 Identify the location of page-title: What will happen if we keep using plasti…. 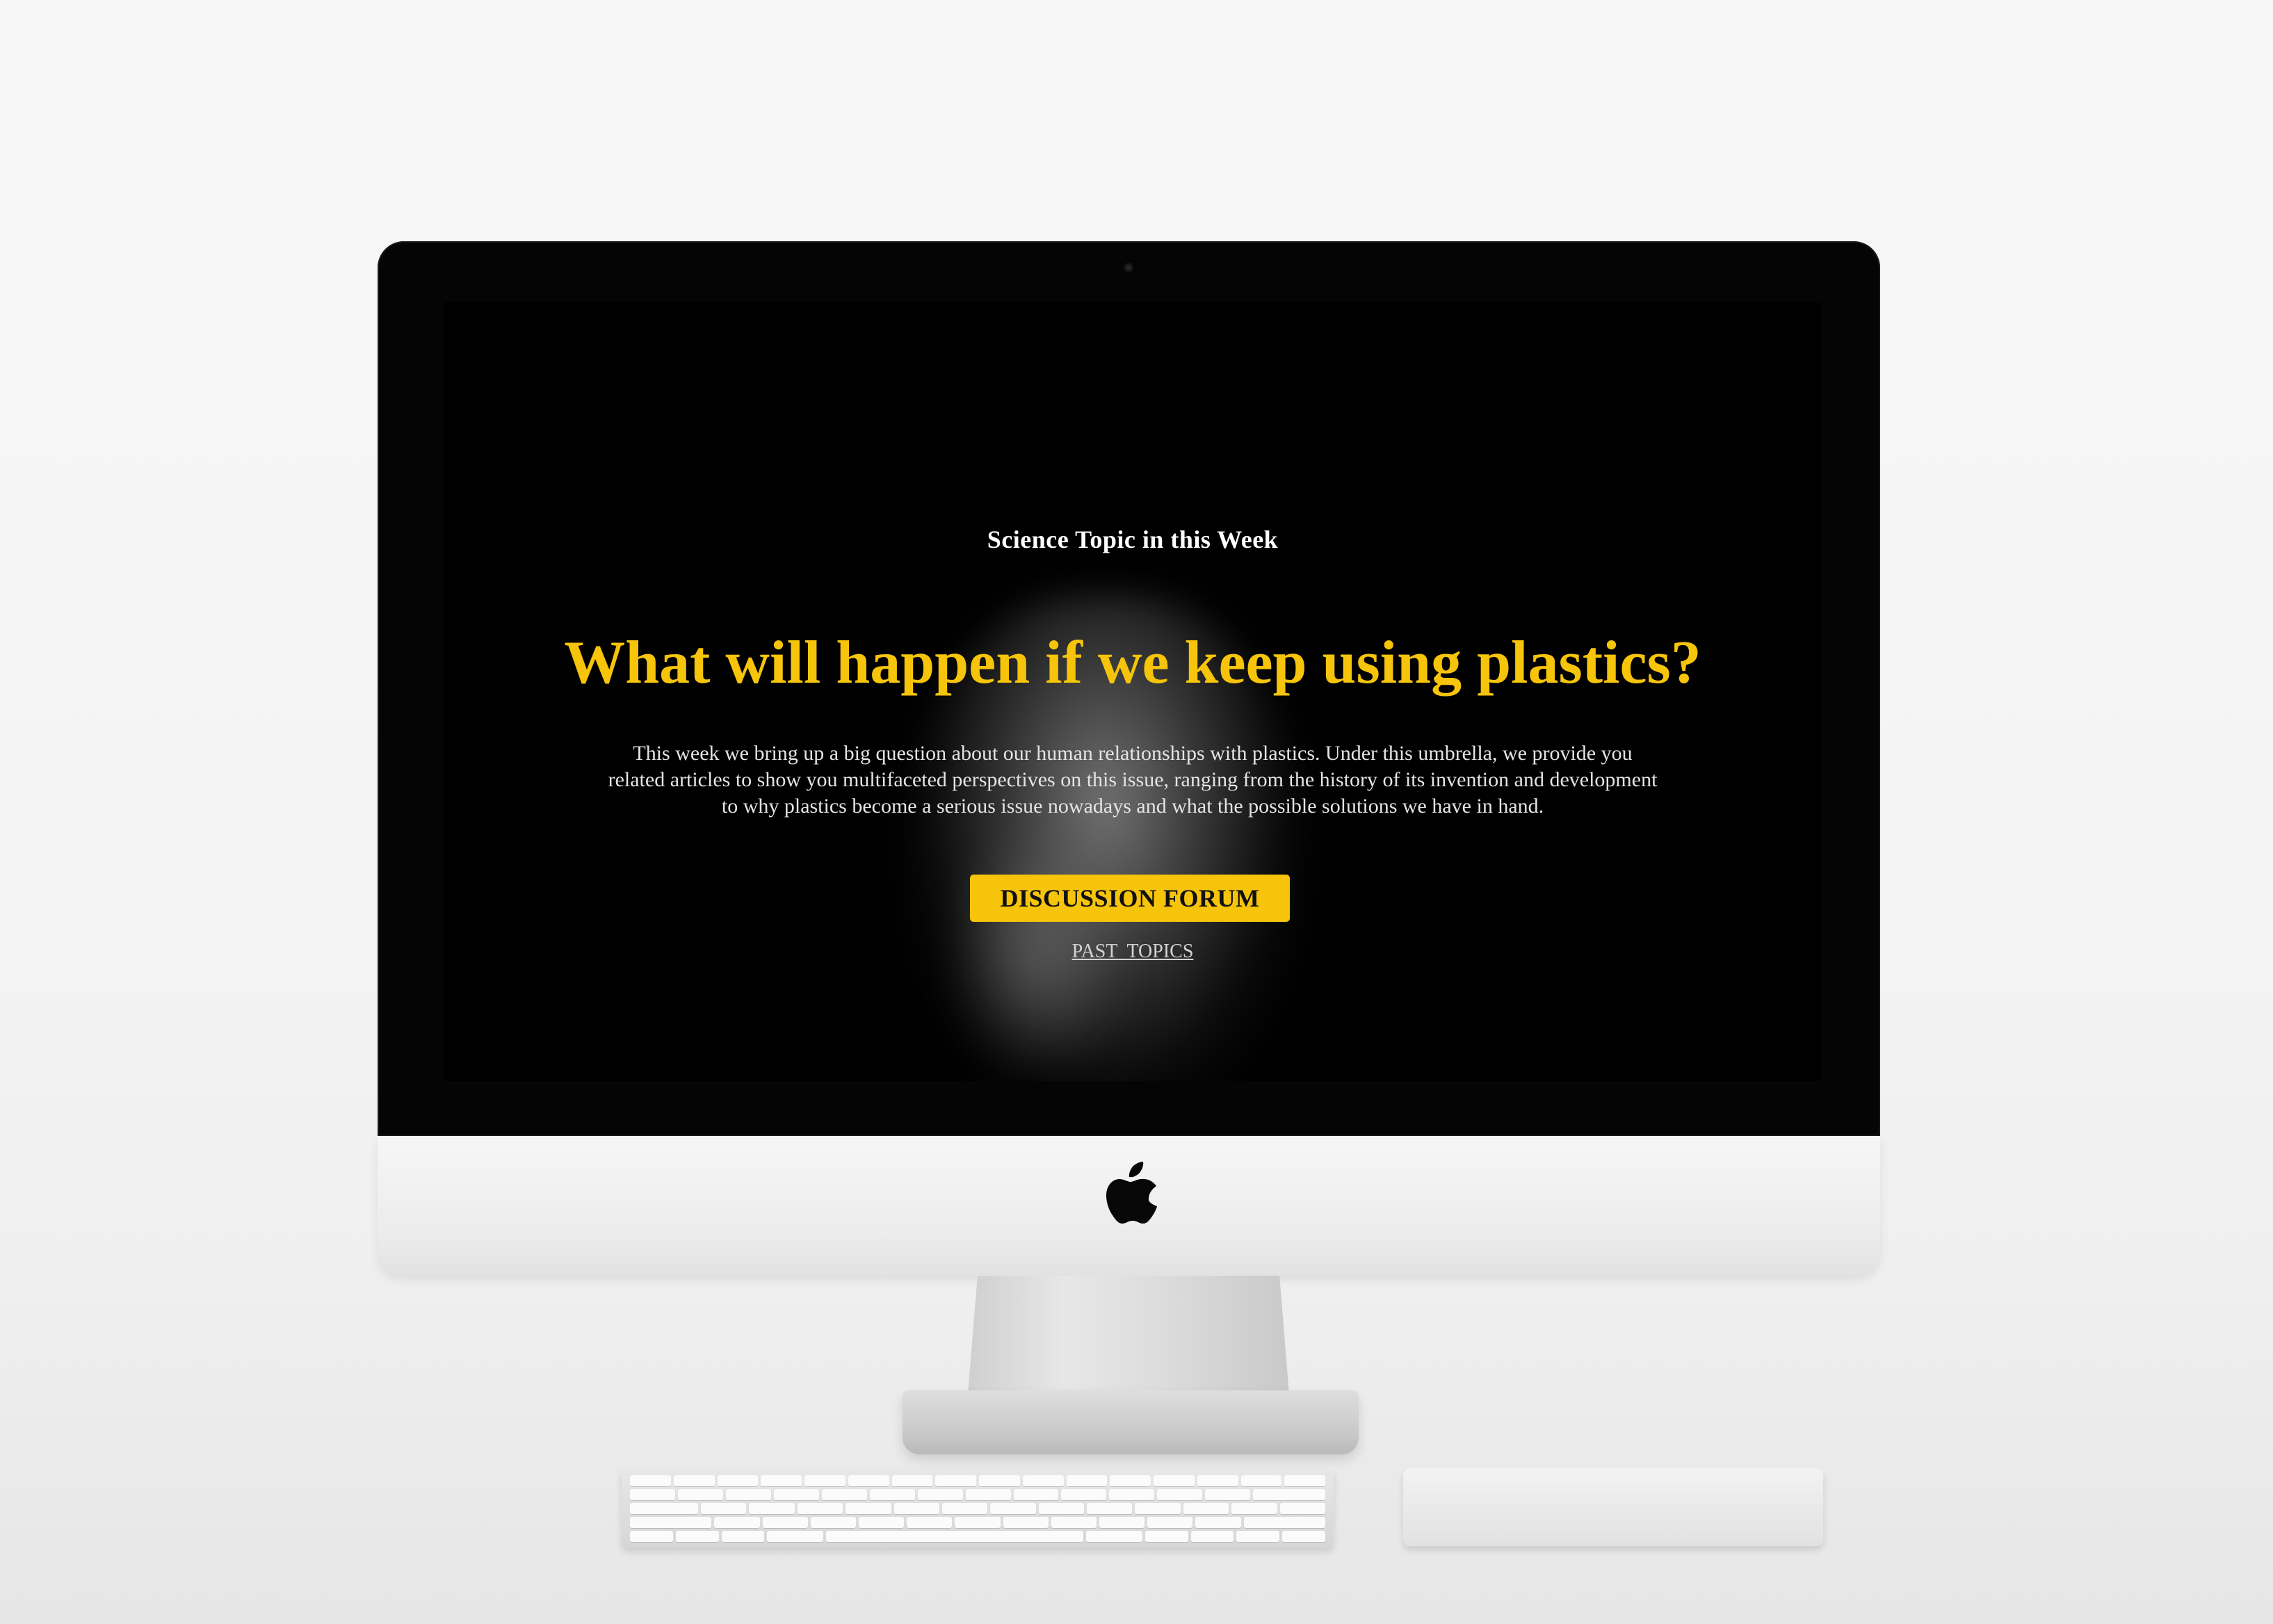
(1132, 663).